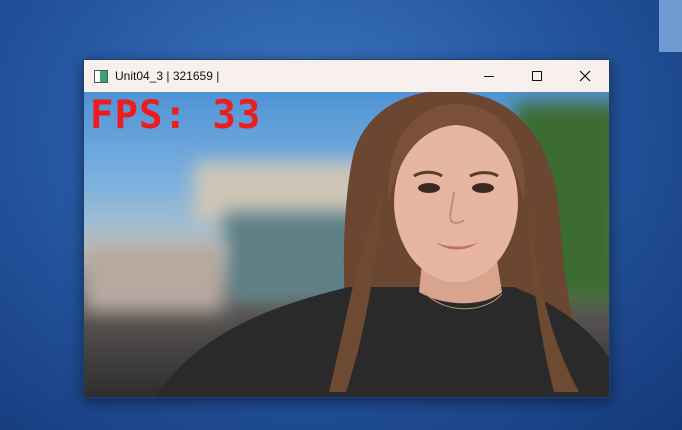  I want to click on minimize-icon, so click(489, 76).